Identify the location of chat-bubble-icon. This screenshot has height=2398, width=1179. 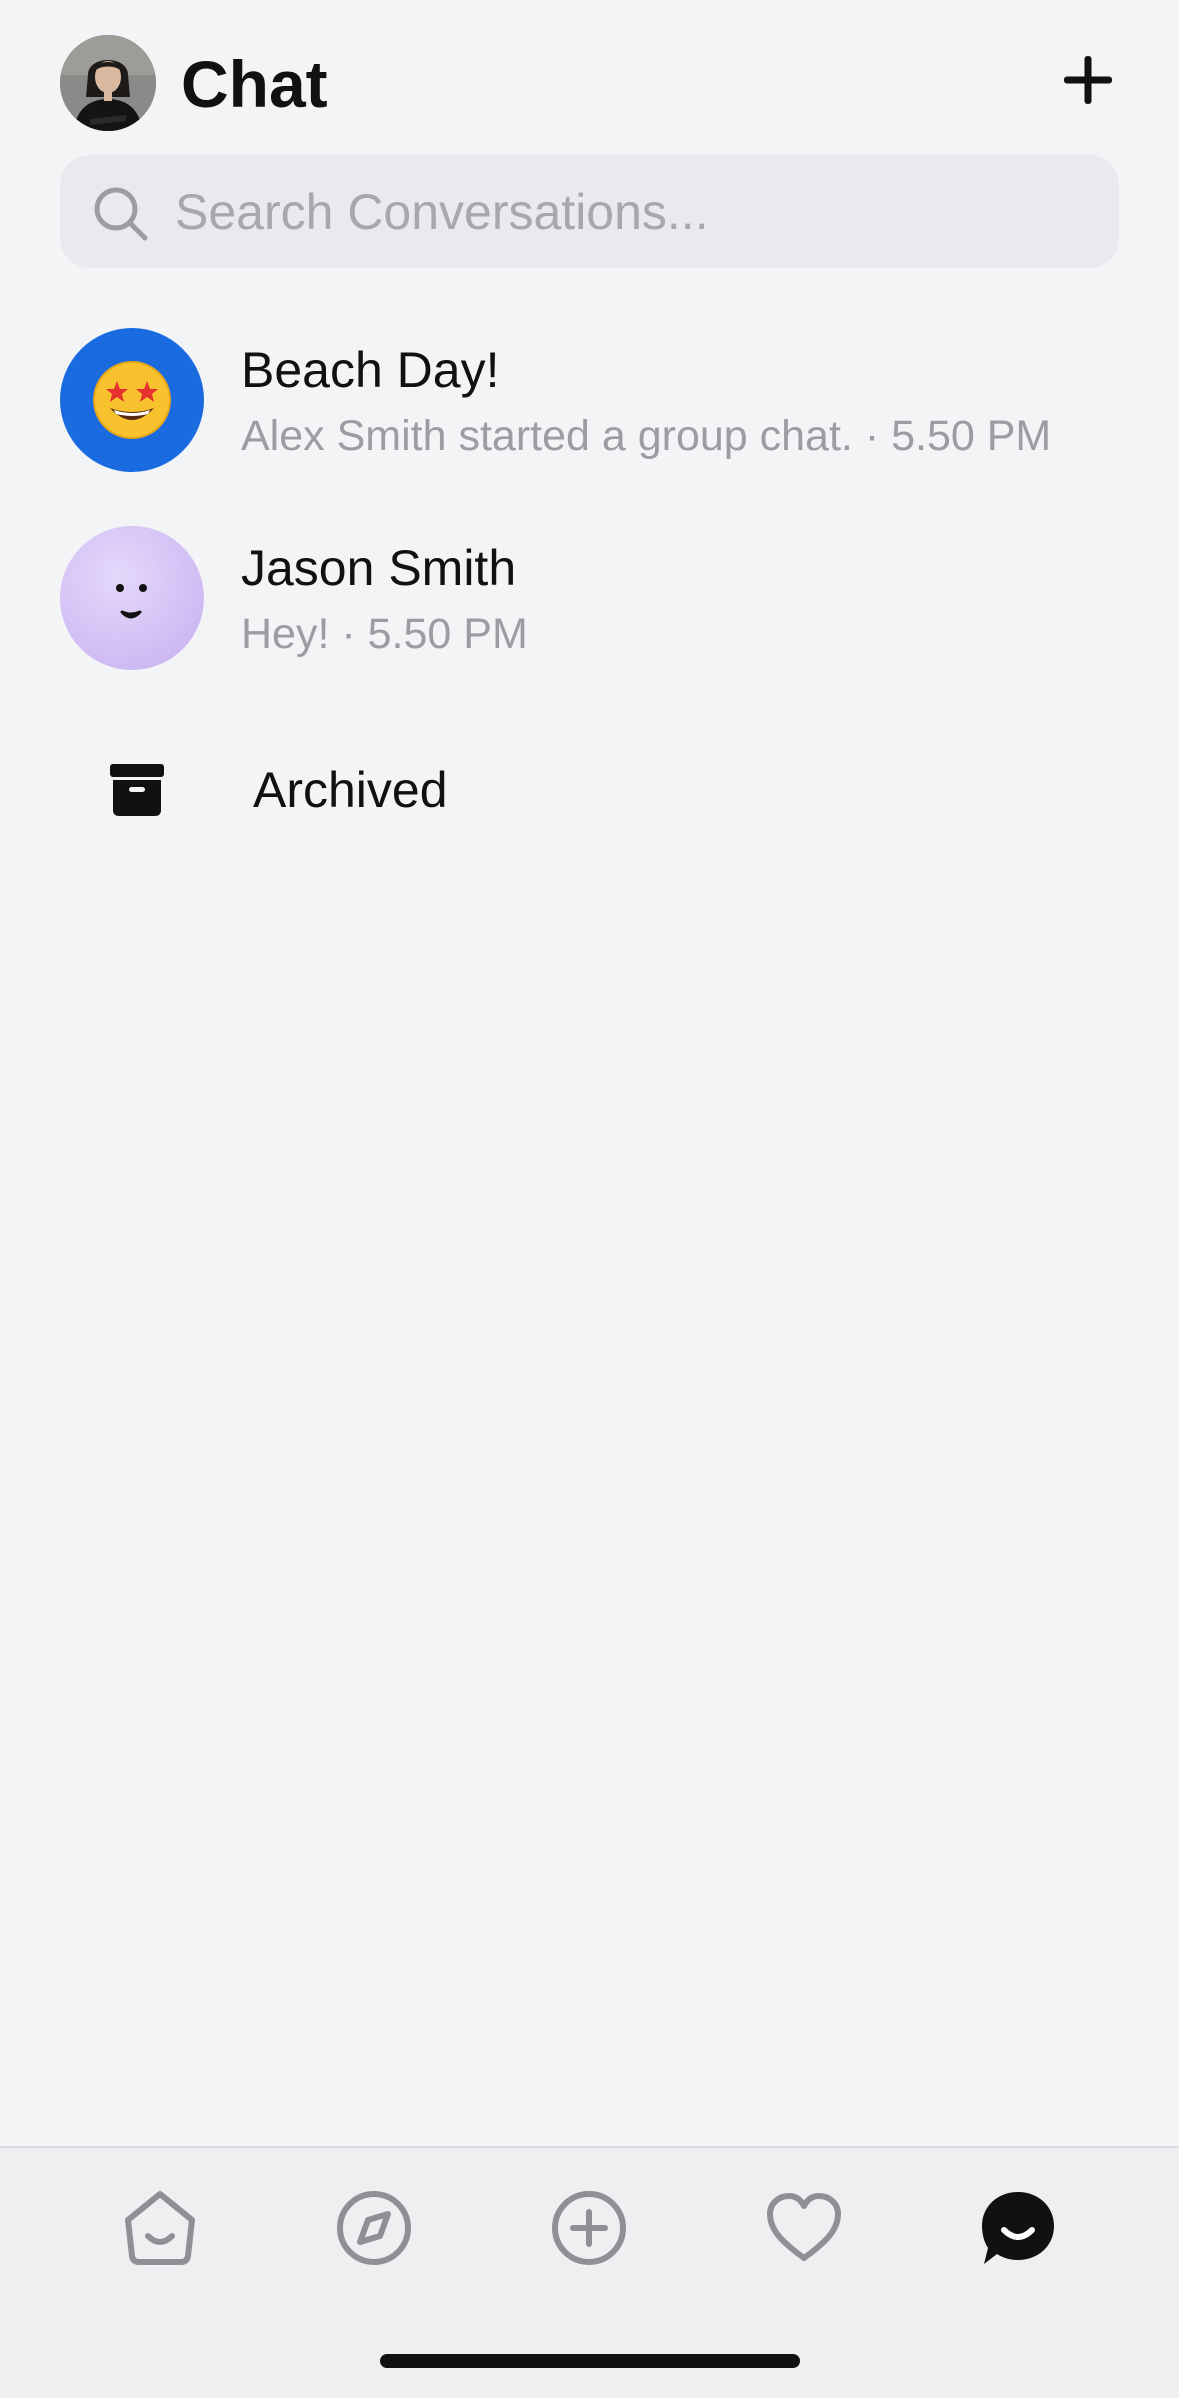
(1018, 2228).